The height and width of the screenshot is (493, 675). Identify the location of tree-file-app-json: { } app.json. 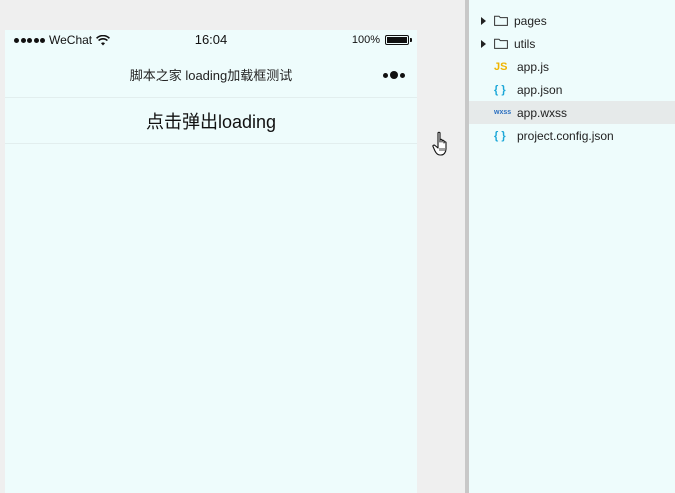
(572, 89).